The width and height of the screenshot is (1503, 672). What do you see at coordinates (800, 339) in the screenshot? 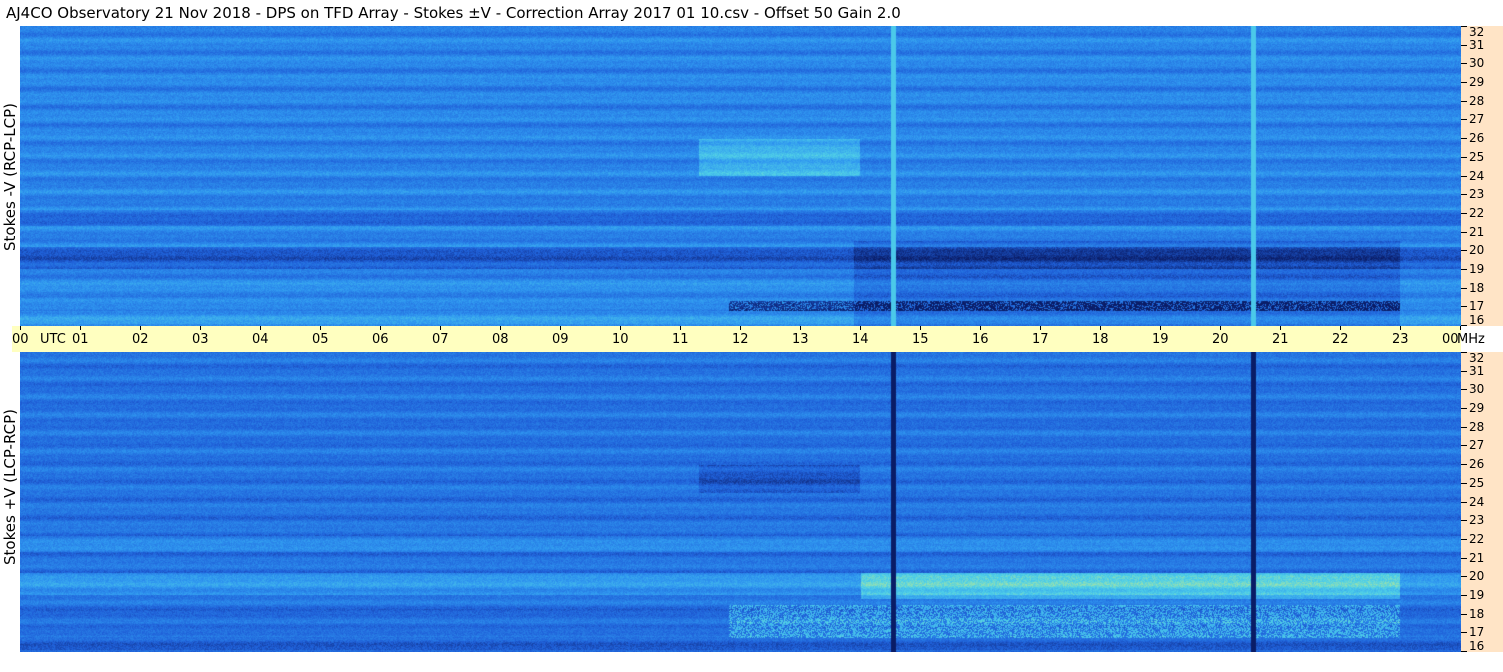
I see `time-label-13: 13` at bounding box center [800, 339].